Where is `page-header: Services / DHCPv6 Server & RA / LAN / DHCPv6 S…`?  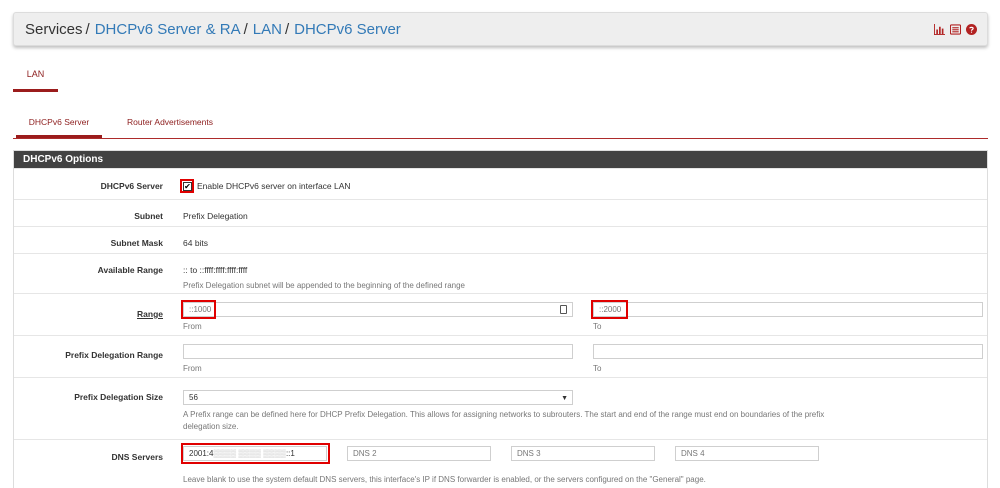
page-header: Services / DHCPv6 Server & RA / LAN / DHCPv6 S… is located at coordinates (500, 29).